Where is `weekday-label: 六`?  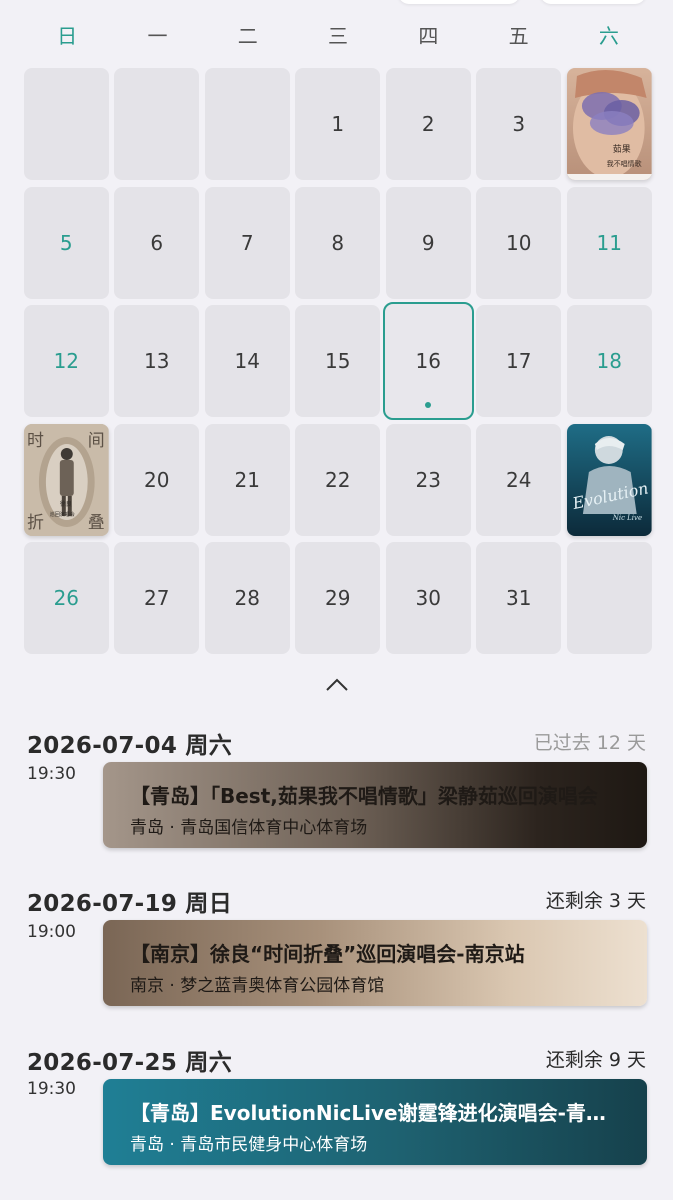 weekday-label: 六 is located at coordinates (608, 36).